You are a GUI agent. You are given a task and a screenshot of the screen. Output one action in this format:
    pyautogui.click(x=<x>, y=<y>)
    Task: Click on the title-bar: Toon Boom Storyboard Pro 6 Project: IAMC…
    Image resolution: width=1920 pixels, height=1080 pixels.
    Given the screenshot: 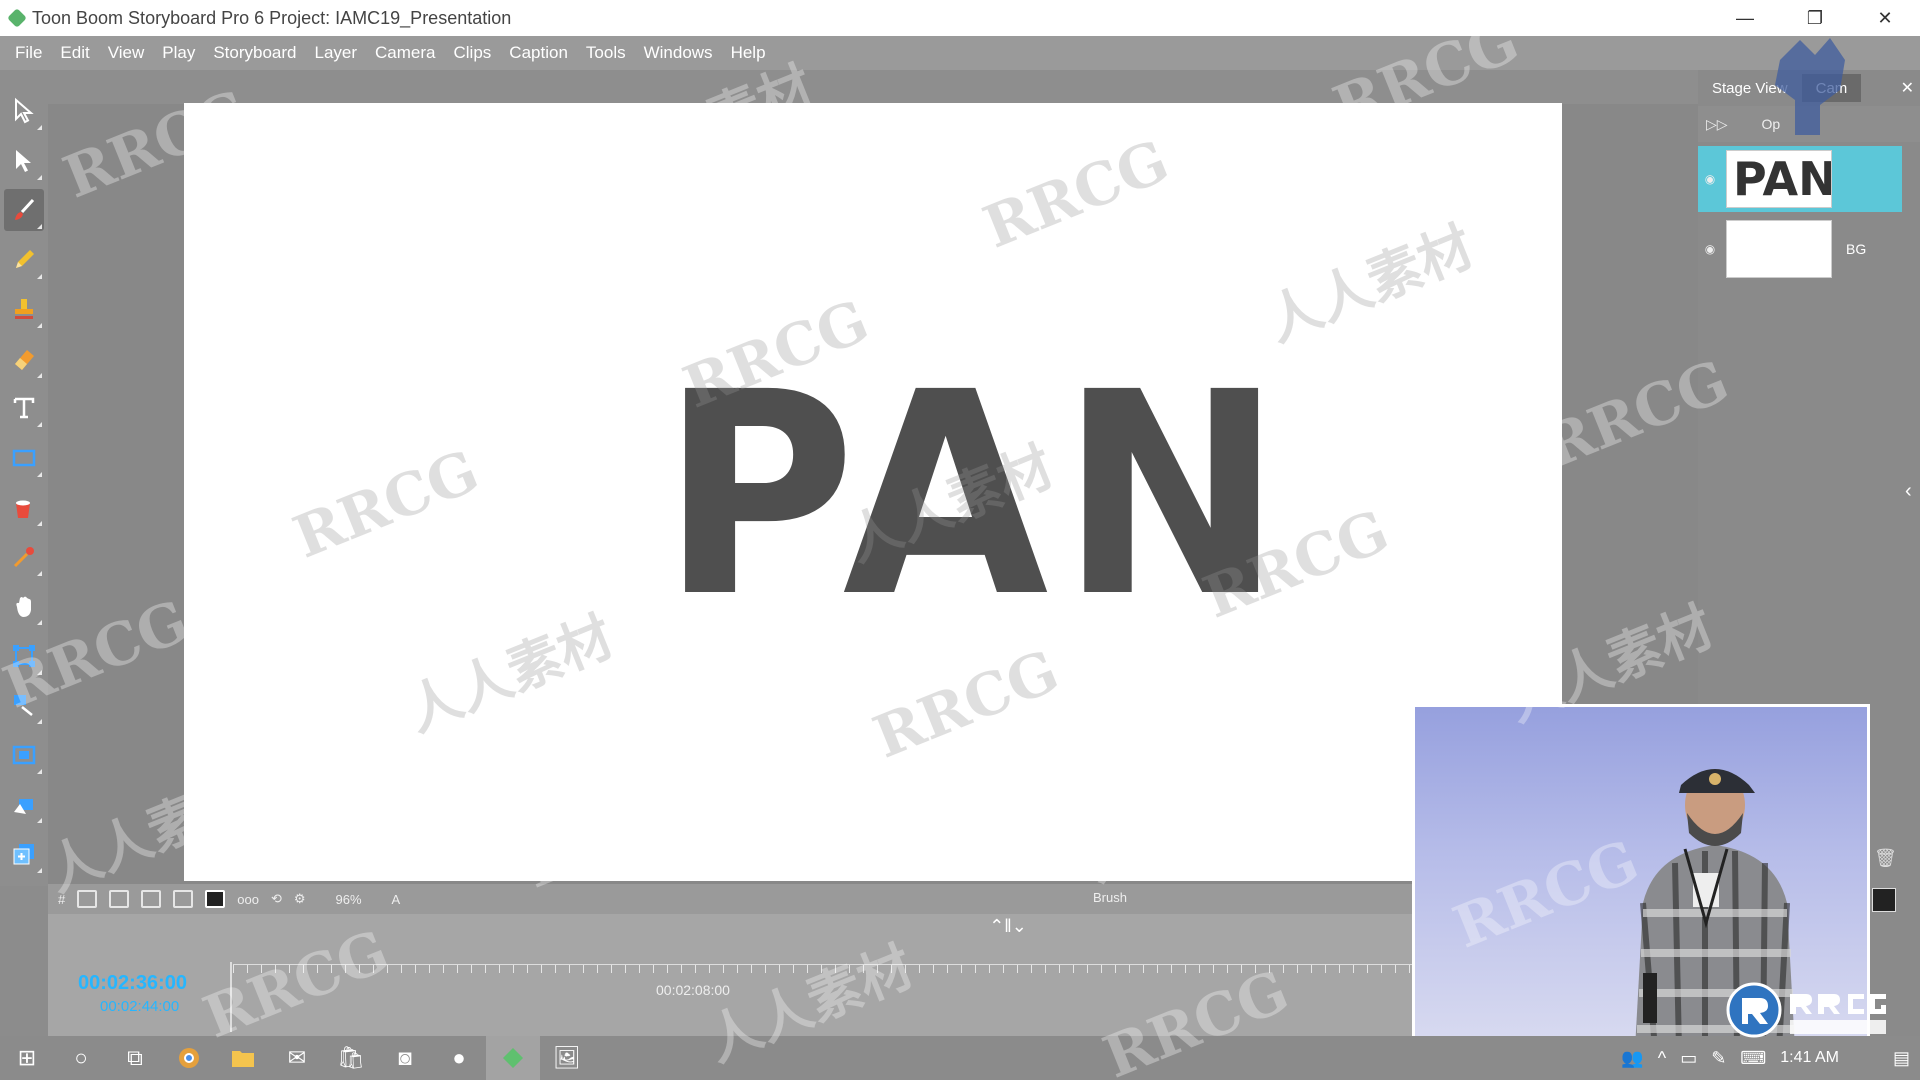 What is the action you would take?
    pyautogui.click(x=960, y=18)
    